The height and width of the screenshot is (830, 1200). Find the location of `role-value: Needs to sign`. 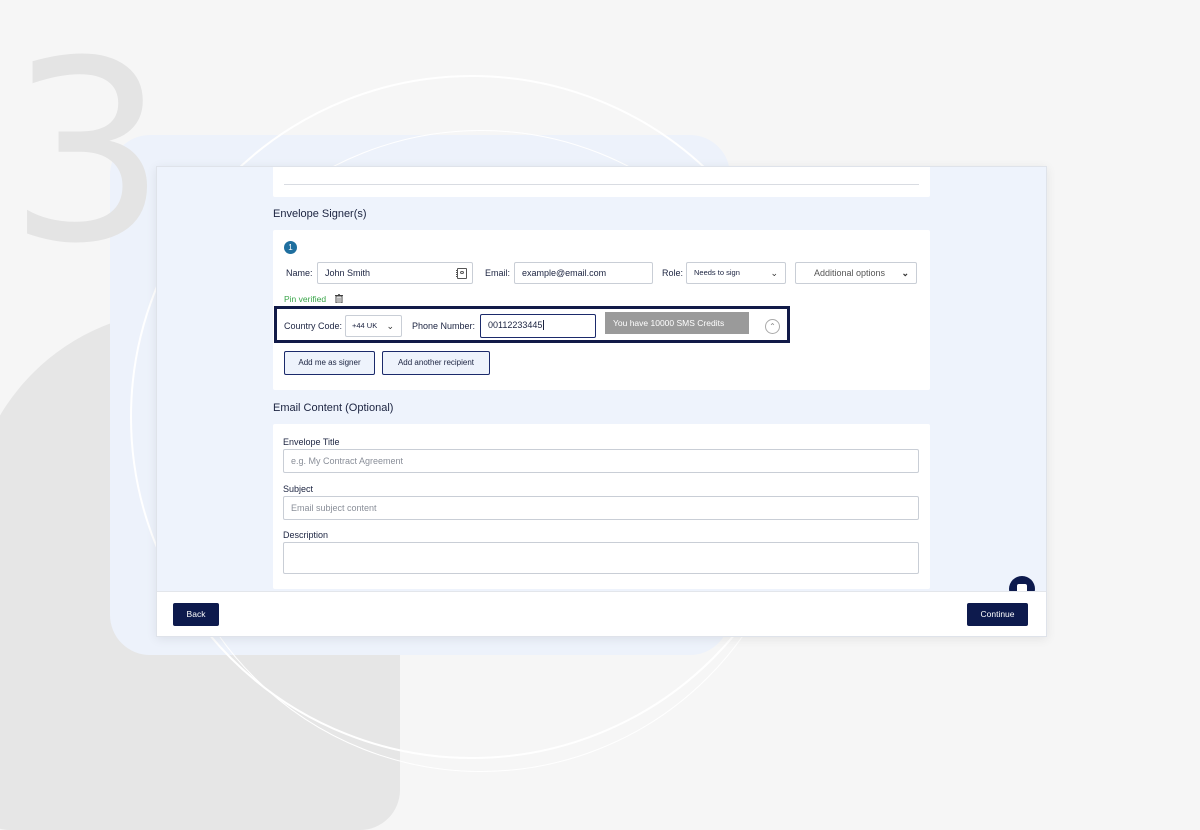

role-value: Needs to sign is located at coordinates (717, 272).